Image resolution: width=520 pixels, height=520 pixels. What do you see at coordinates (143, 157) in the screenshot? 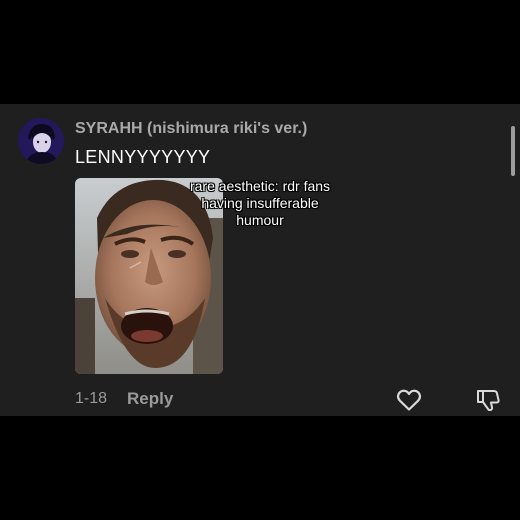
I see `comment-text: LENNYYYYYYY` at bounding box center [143, 157].